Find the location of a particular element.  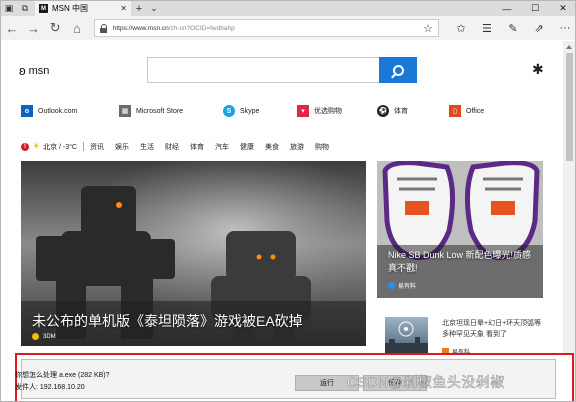

gear-icon: ✱ is located at coordinates (538, 69).